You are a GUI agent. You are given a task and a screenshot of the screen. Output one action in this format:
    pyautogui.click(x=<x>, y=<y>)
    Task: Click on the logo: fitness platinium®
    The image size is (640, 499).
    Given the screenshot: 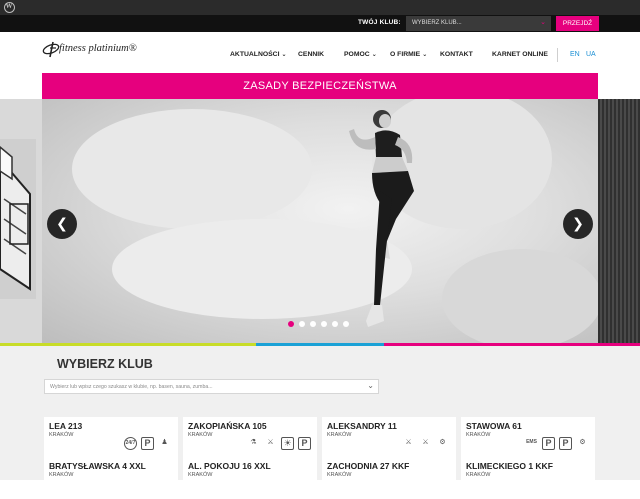 What is the action you would take?
    pyautogui.click(x=96, y=50)
    